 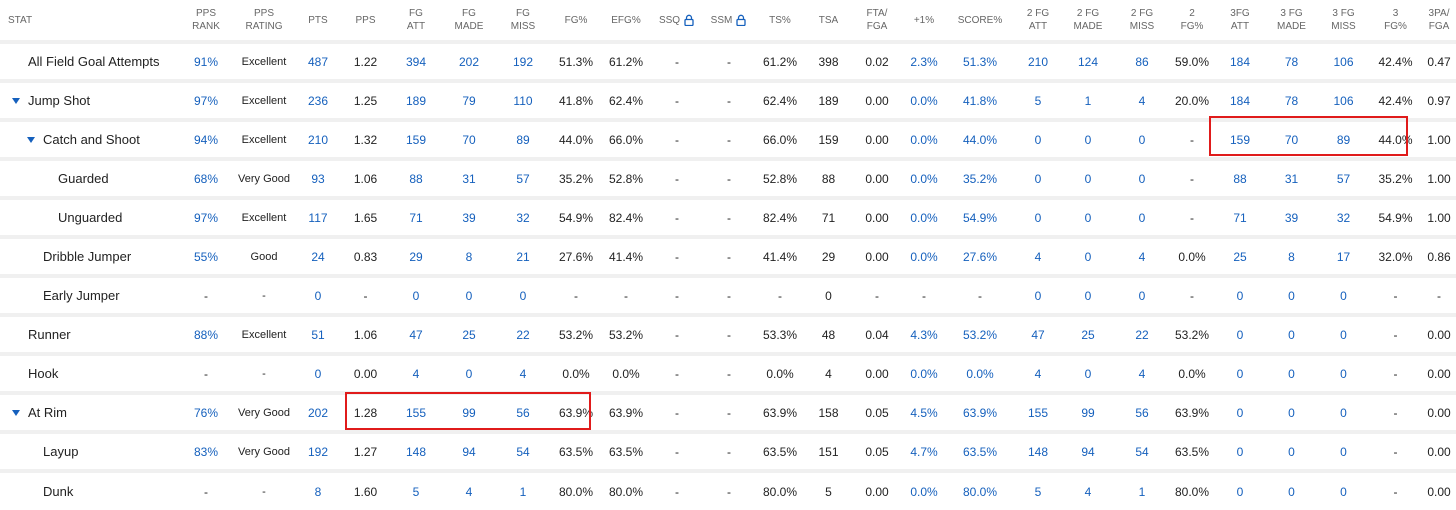 What do you see at coordinates (416, 177) in the screenshot?
I see `cell-fg-att: 88` at bounding box center [416, 177].